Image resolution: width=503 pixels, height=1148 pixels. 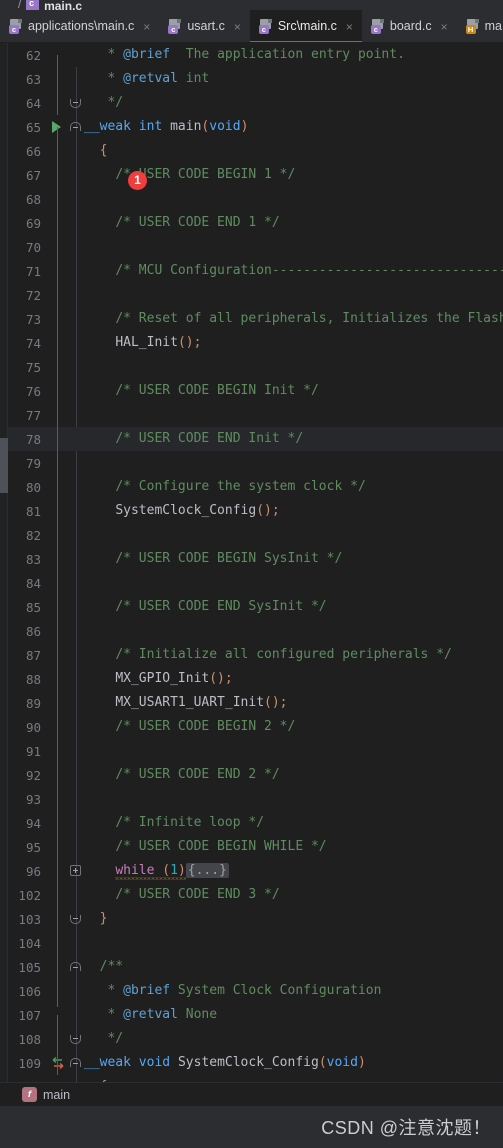 What do you see at coordinates (255, 895) in the screenshot?
I see `code-line: 102 /* USER CODE END 3 */` at bounding box center [255, 895].